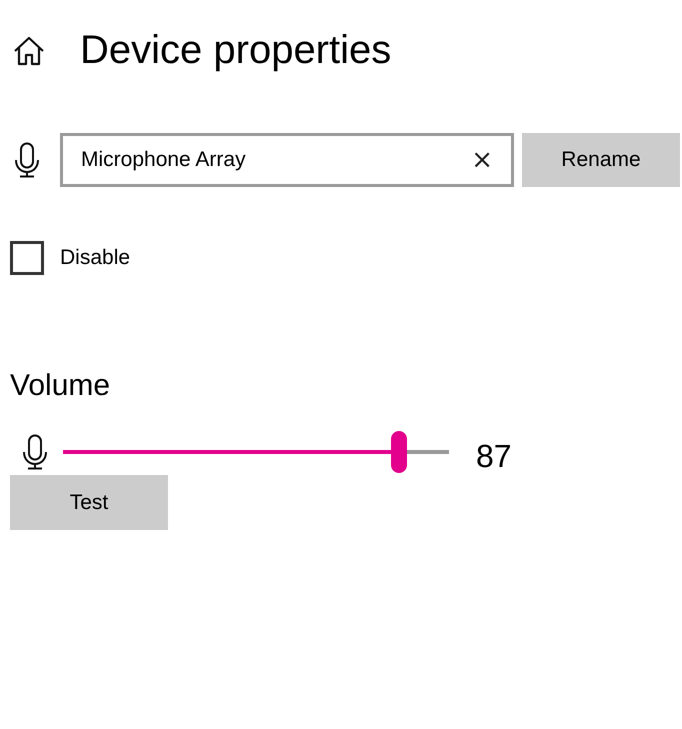  What do you see at coordinates (89, 502) in the screenshot?
I see `test-button: Test` at bounding box center [89, 502].